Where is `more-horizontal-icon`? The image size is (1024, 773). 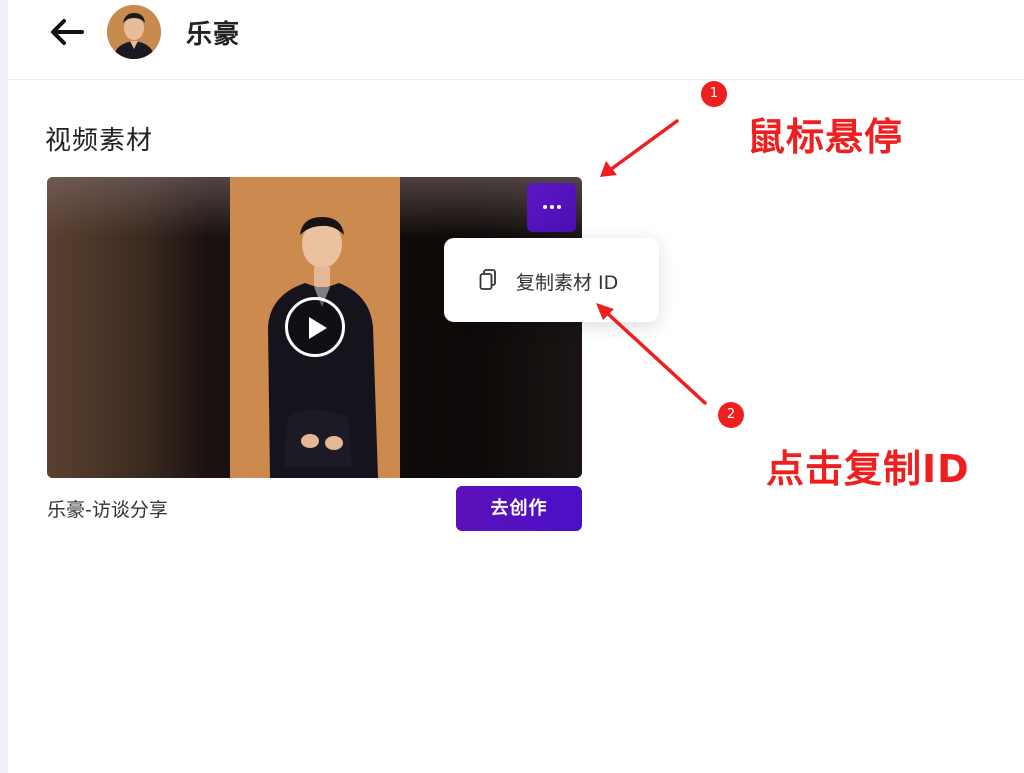
more-horizontal-icon is located at coordinates (551, 207).